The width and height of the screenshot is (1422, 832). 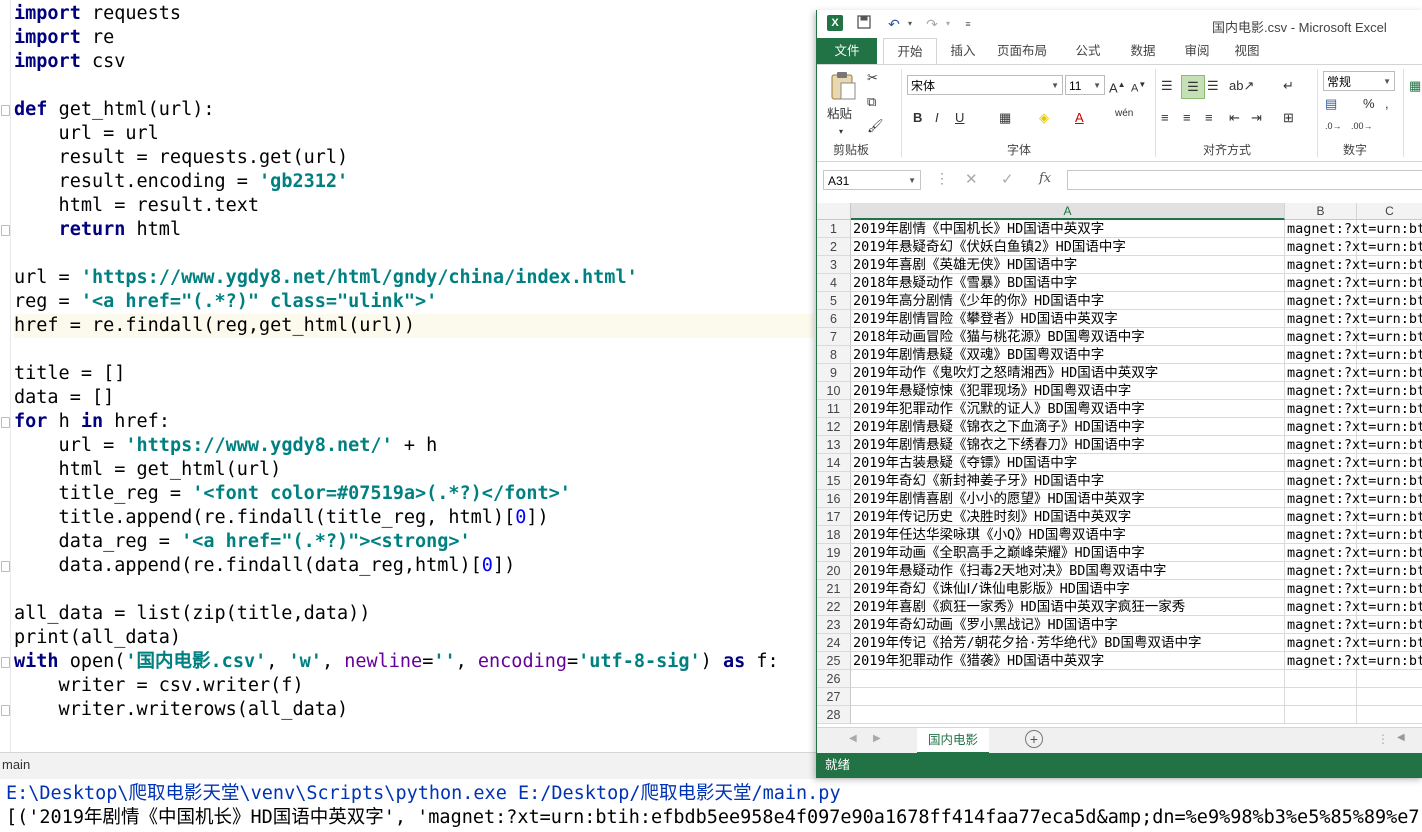 What do you see at coordinates (414, 158) in the screenshot?
I see `code-line: result = requests.get(url)` at bounding box center [414, 158].